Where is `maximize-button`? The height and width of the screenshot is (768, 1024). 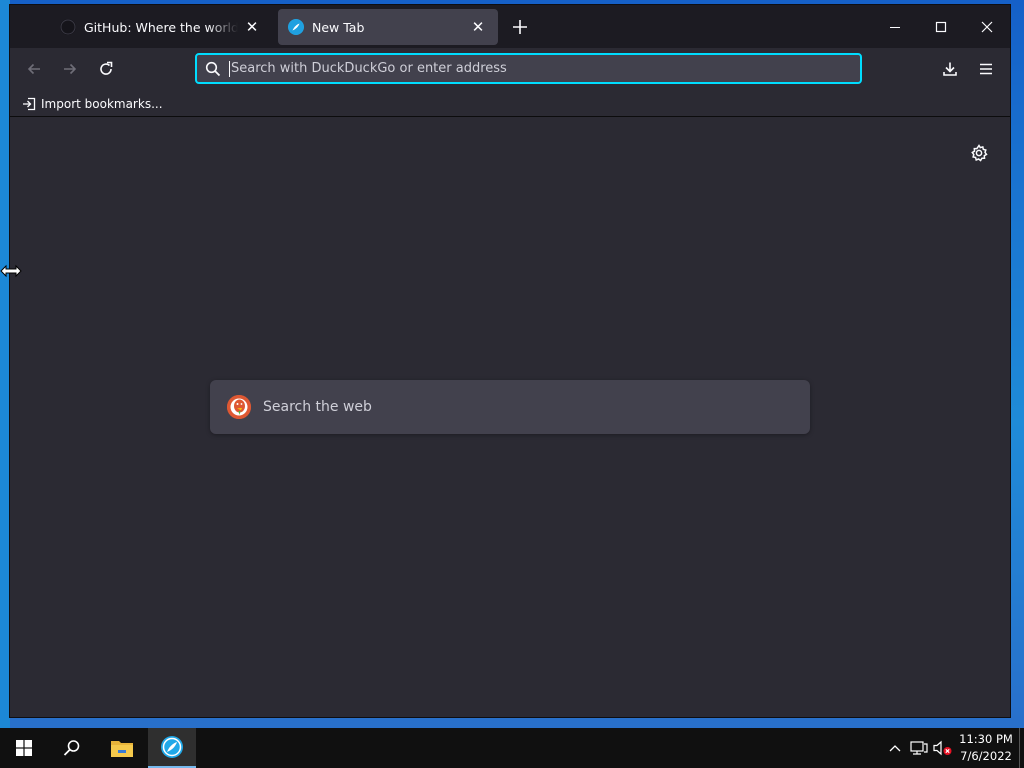 maximize-button is located at coordinates (941, 26).